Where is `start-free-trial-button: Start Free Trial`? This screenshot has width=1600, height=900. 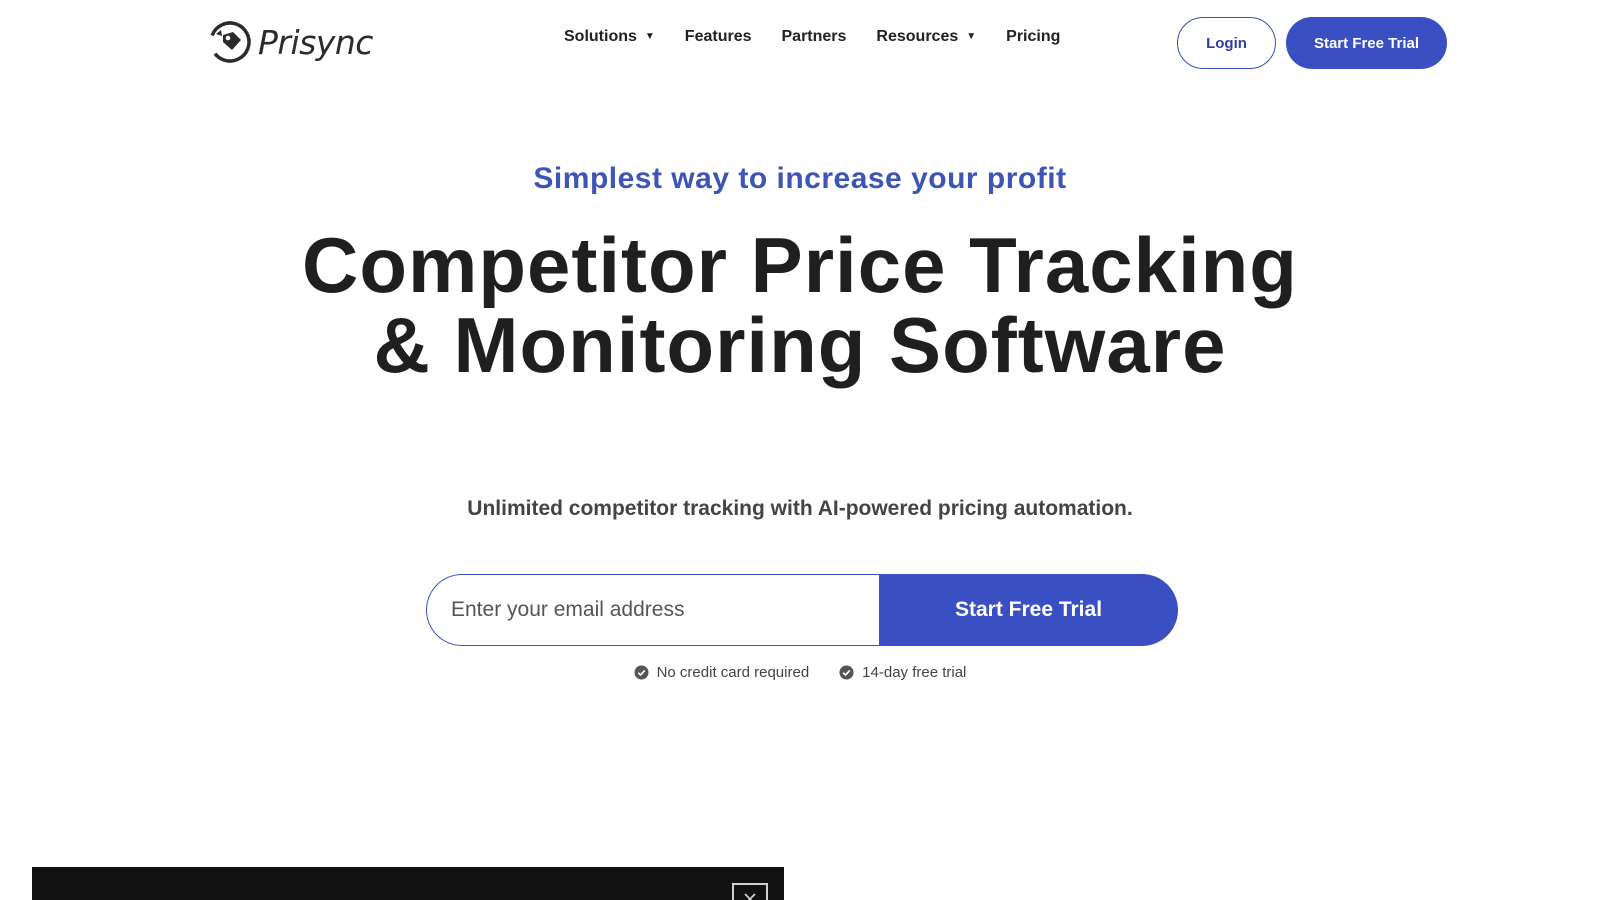
start-free-trial-button: Start Free Trial is located at coordinates (1028, 610).